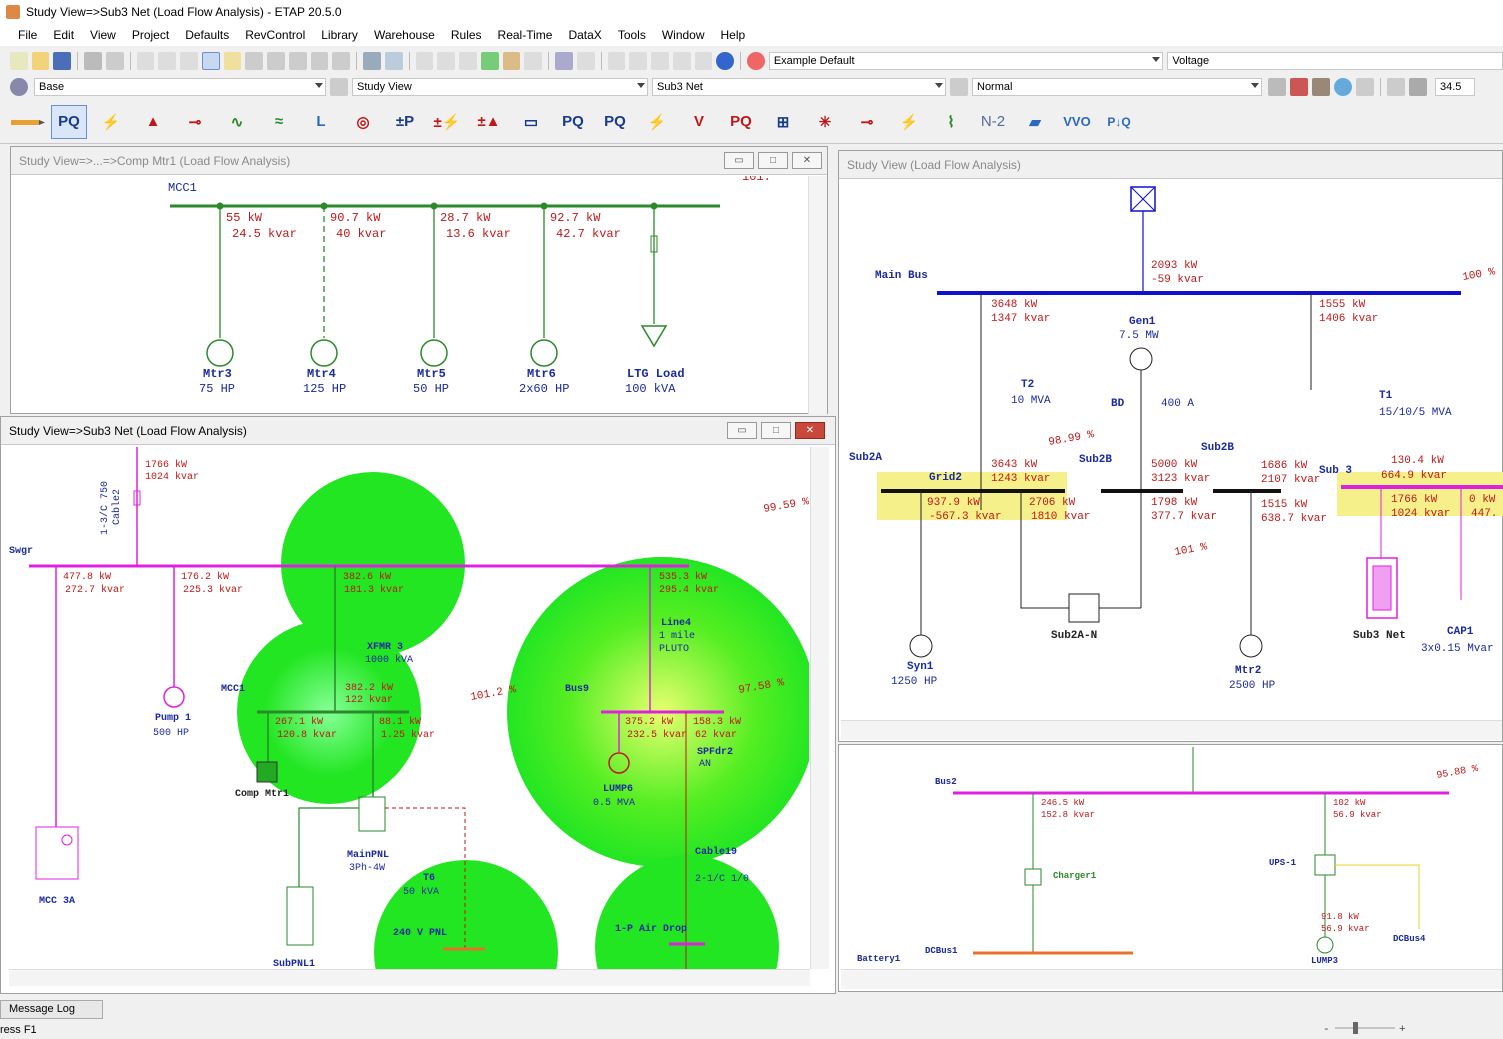 The image size is (1503, 1039). Describe the element at coordinates (103, 35) in the screenshot. I see `menu-view: View` at that location.